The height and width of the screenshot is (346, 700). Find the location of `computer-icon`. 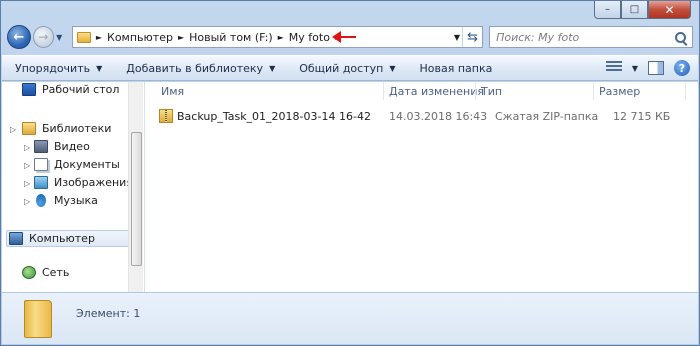

computer-icon is located at coordinates (16, 238).